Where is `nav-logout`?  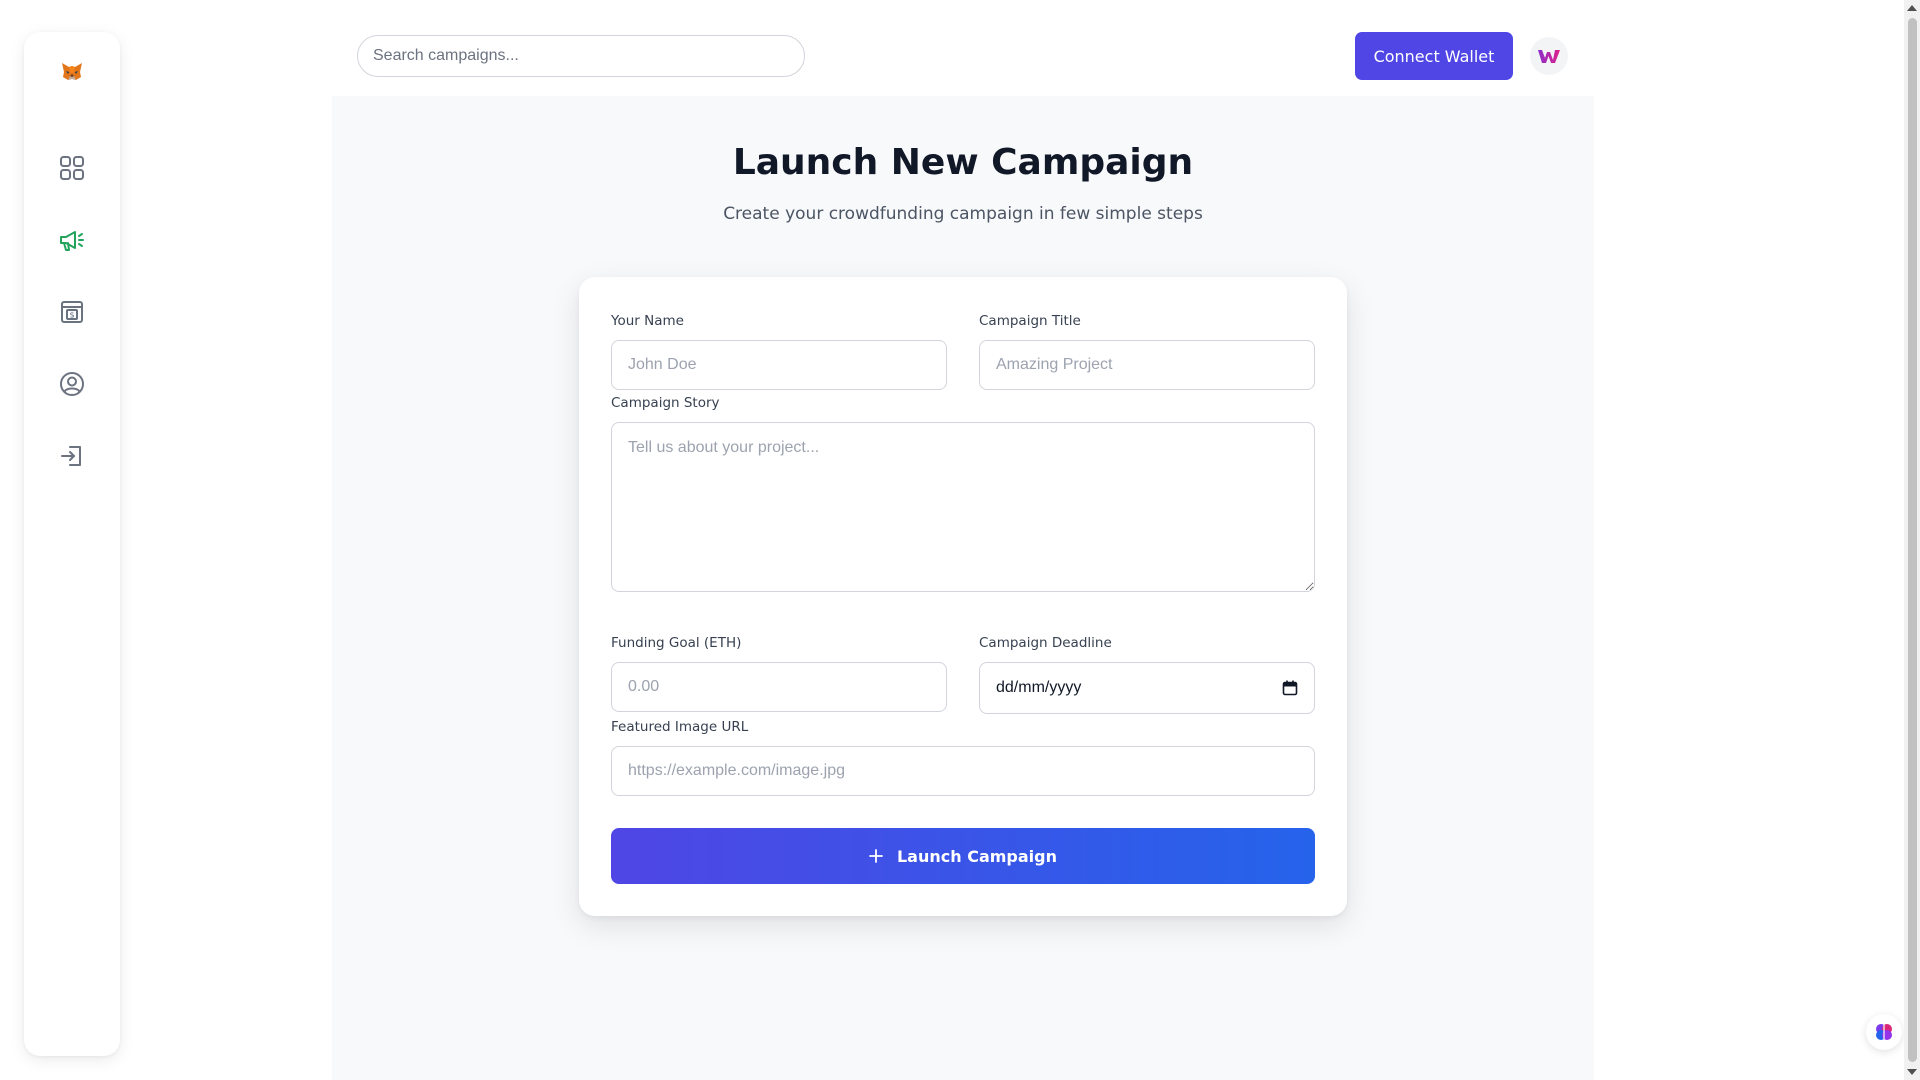 nav-logout is located at coordinates (72, 456).